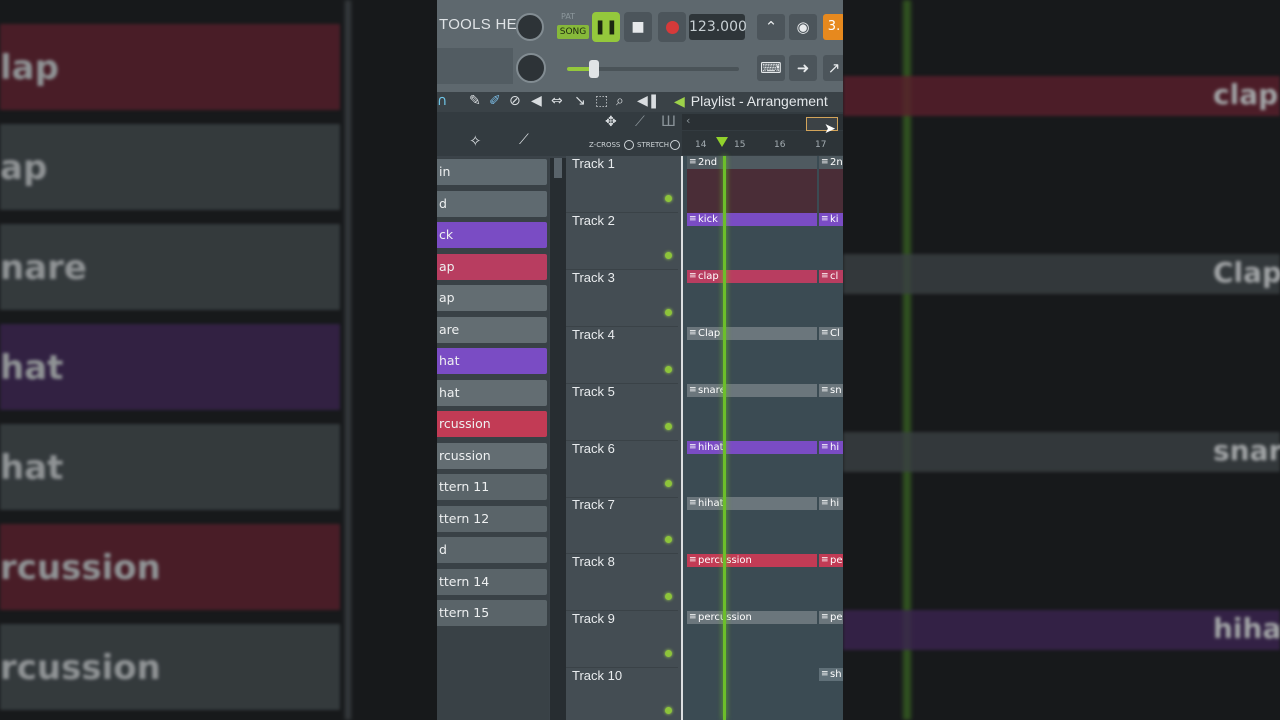  I want to click on slice-icon: ↘, so click(580, 101).